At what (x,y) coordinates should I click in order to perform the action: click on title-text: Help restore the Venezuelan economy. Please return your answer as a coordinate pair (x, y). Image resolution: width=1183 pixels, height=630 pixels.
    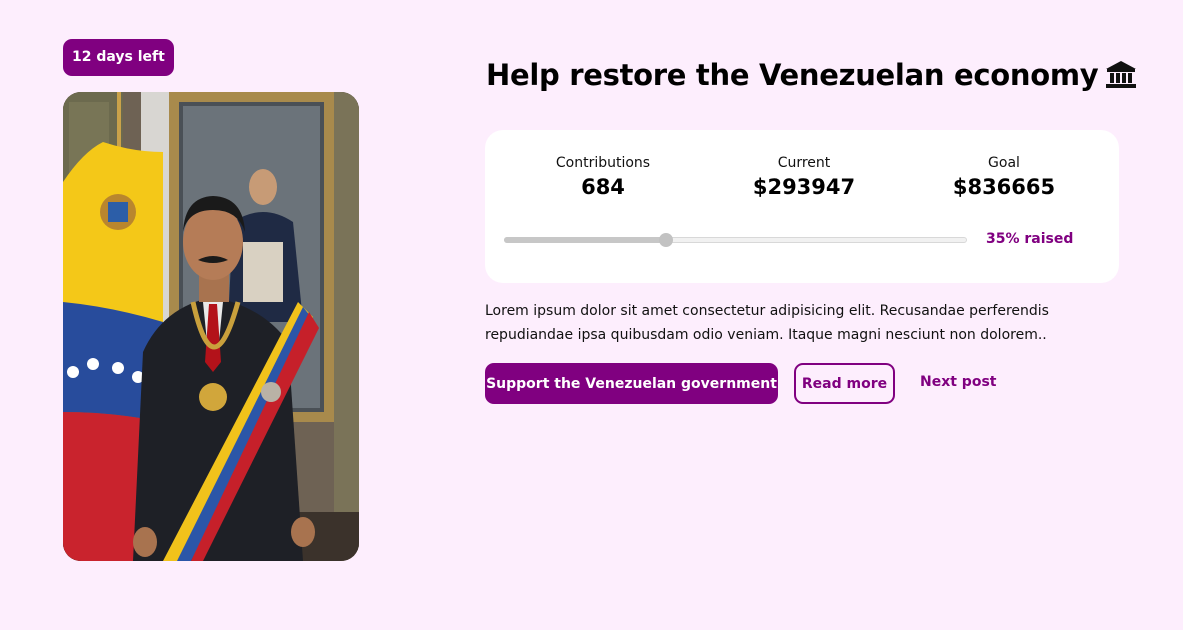
    Looking at the image, I should click on (792, 75).